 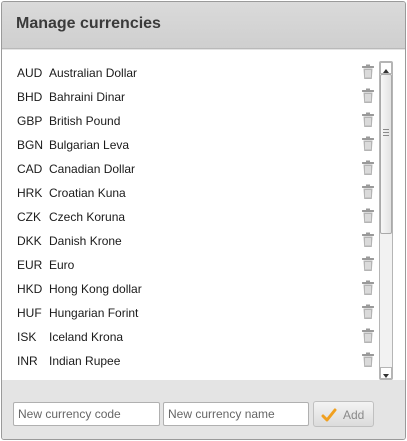 What do you see at coordinates (27, 361) in the screenshot?
I see `currency-code: INR` at bounding box center [27, 361].